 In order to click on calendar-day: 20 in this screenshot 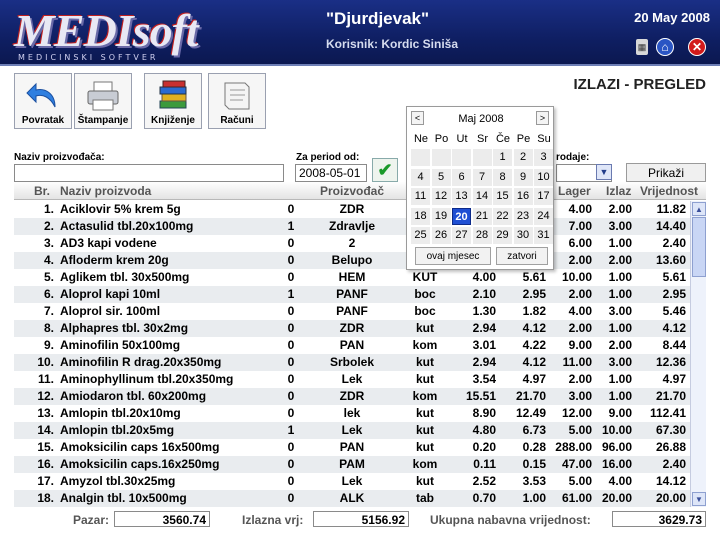, I will do `click(461, 216)`.